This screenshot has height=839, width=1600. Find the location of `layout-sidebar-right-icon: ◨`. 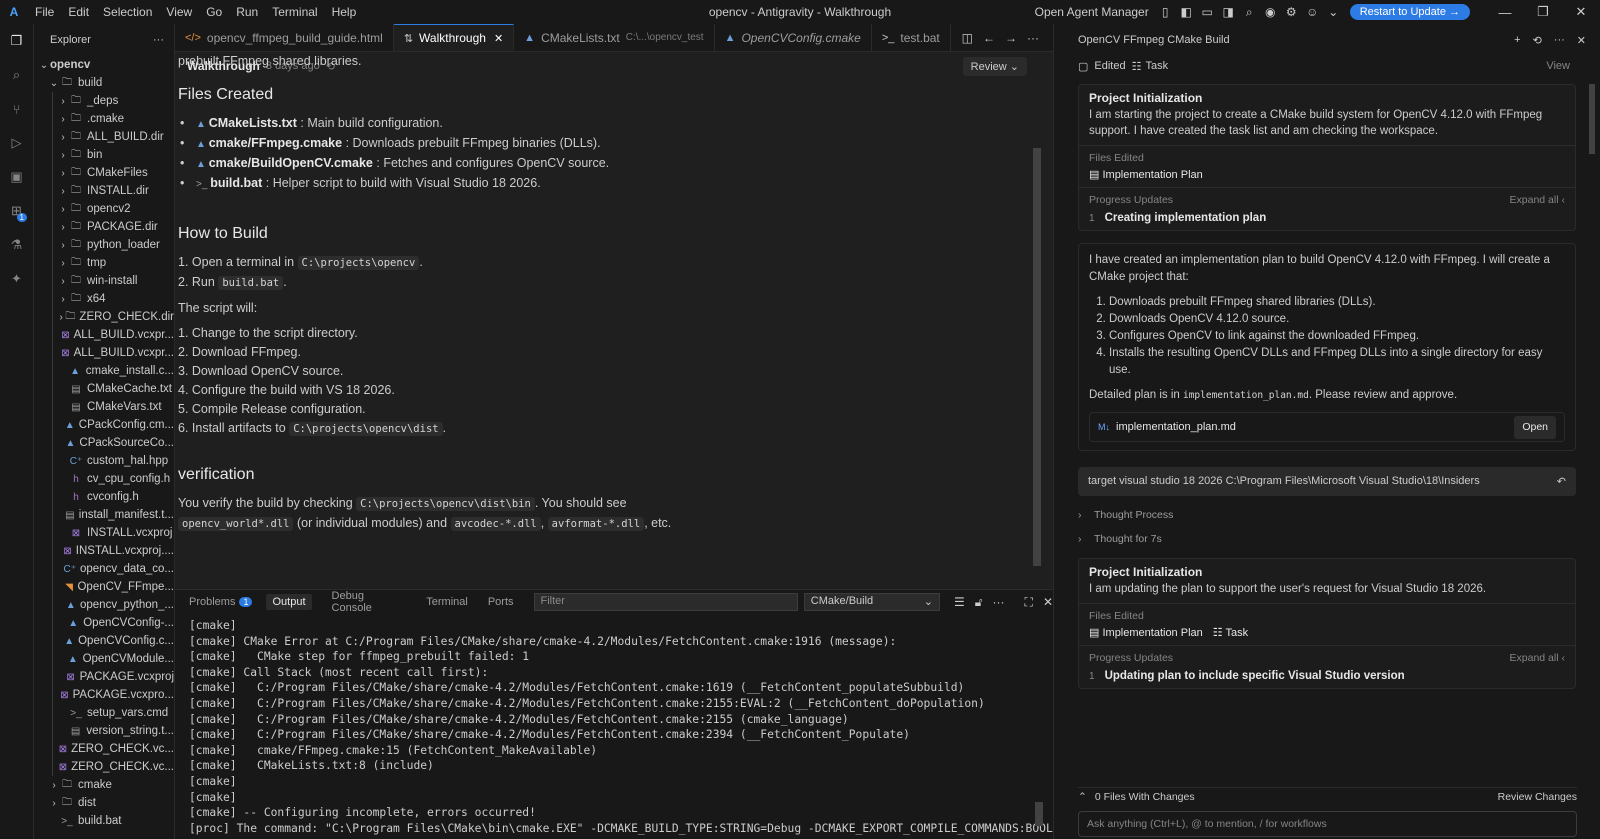

layout-sidebar-right-icon: ◨ is located at coordinates (1228, 12).